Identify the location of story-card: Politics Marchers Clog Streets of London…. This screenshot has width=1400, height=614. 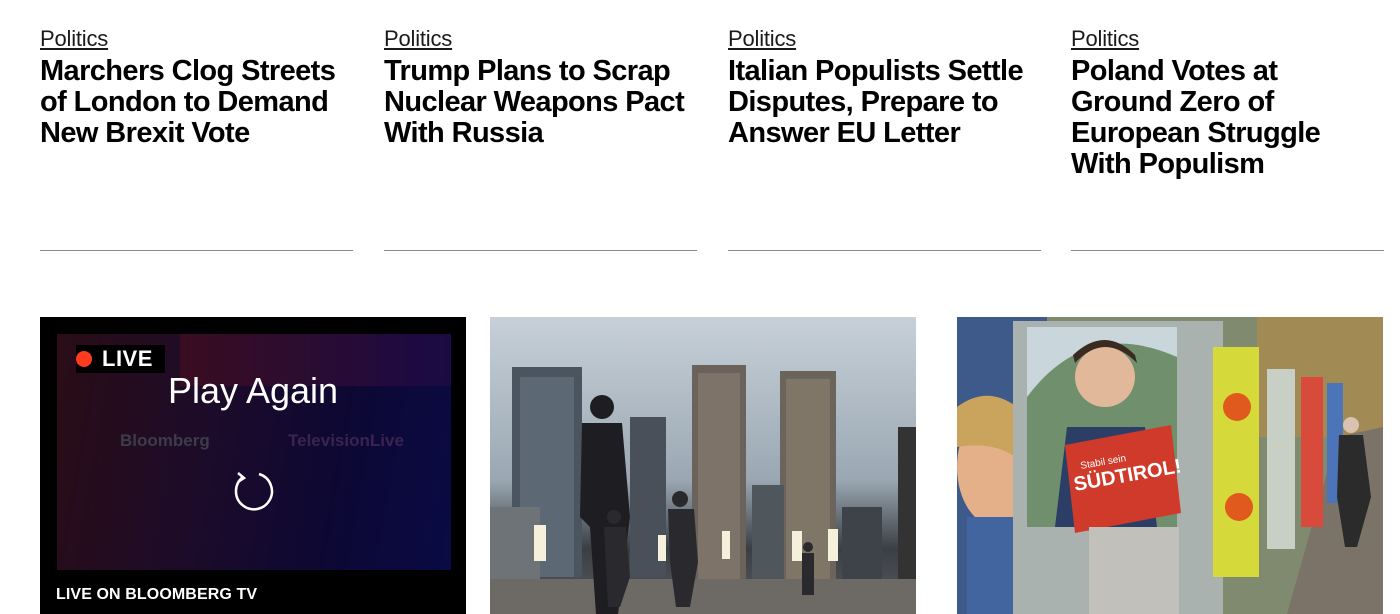
(196, 87).